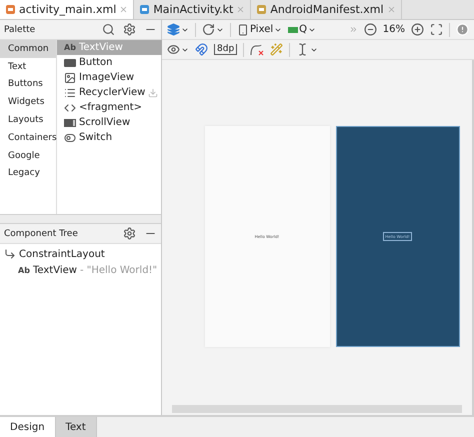 This screenshot has width=474, height=437. Describe the element at coordinates (327, 9) in the screenshot. I see `file-tab-label: AndroidManifest.xml` at that location.